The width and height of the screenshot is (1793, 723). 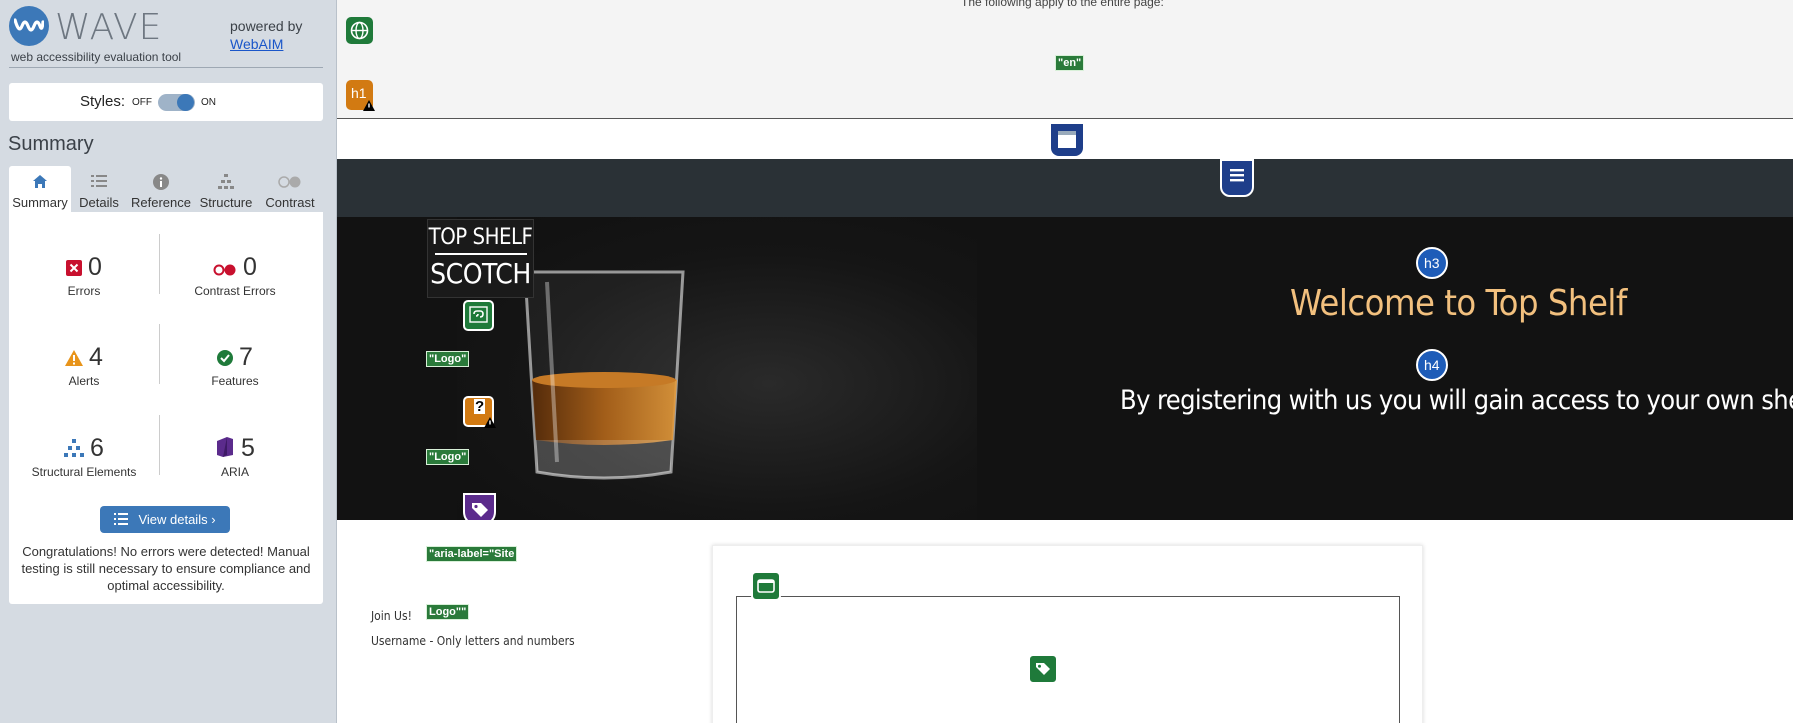 What do you see at coordinates (359, 93) in the screenshot?
I see `h1-badge-text: h1` at bounding box center [359, 93].